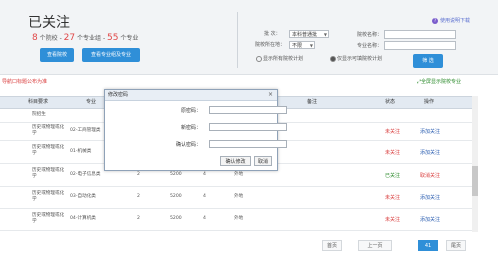  What do you see at coordinates (305, 35) in the screenshot?
I see `batch-select-value: 本科普通批` at bounding box center [305, 35].